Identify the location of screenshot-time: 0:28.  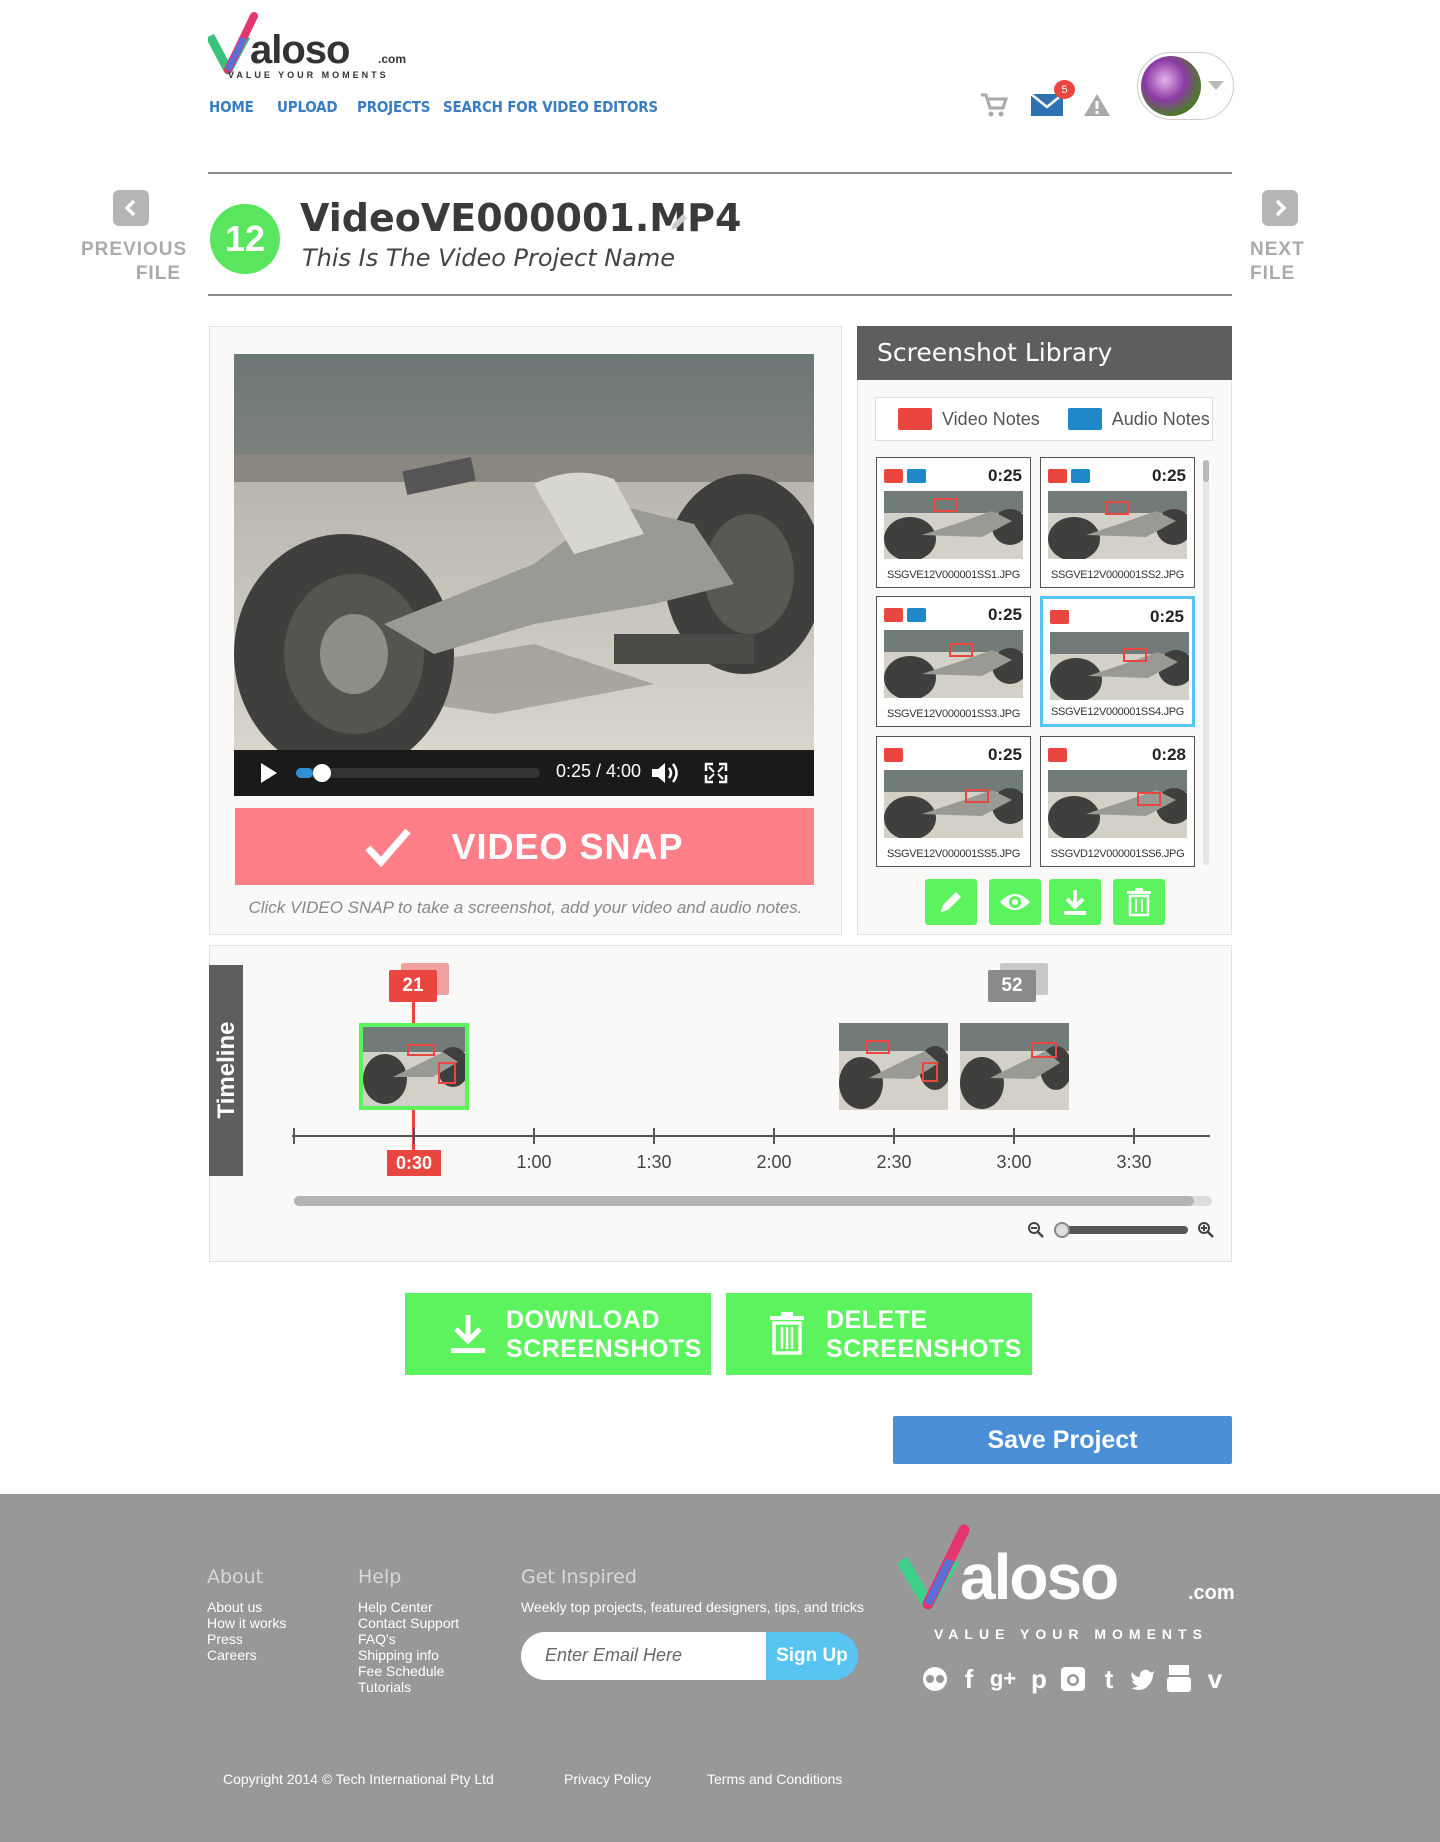
(1168, 754).